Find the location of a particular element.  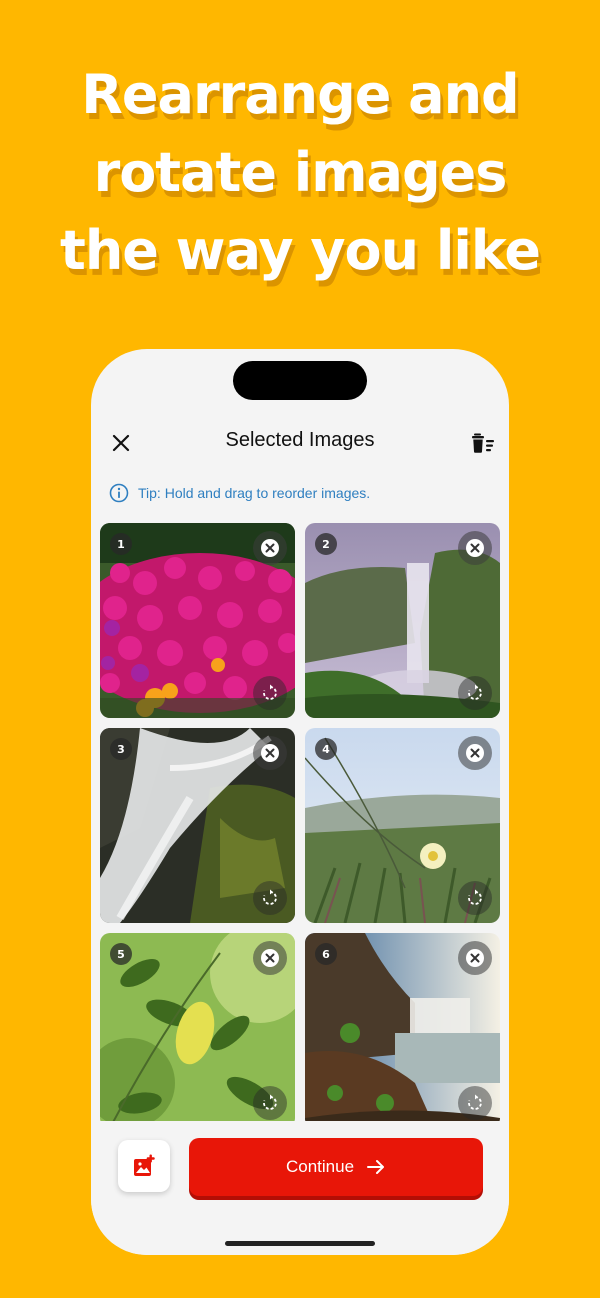

tip-text: Tip: Hold and drag to reorder images. is located at coordinates (254, 493).